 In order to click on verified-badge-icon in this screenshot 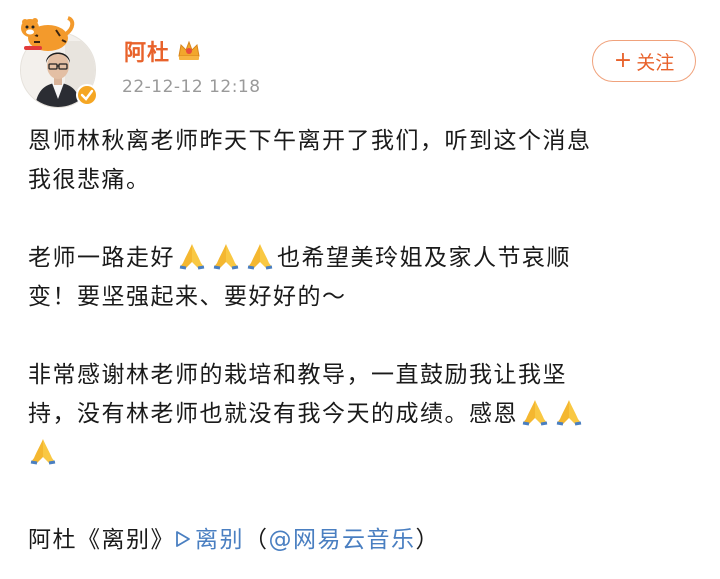, I will do `click(87, 95)`.